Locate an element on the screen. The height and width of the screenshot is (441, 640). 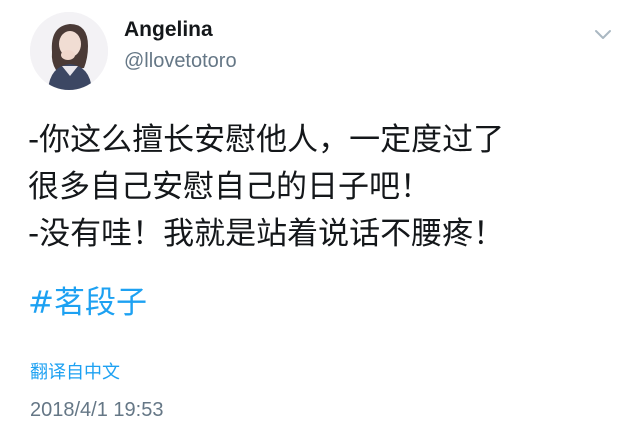
tweet-text-line: 很多自己安慰自己的日子吧！ is located at coordinates (229, 187).